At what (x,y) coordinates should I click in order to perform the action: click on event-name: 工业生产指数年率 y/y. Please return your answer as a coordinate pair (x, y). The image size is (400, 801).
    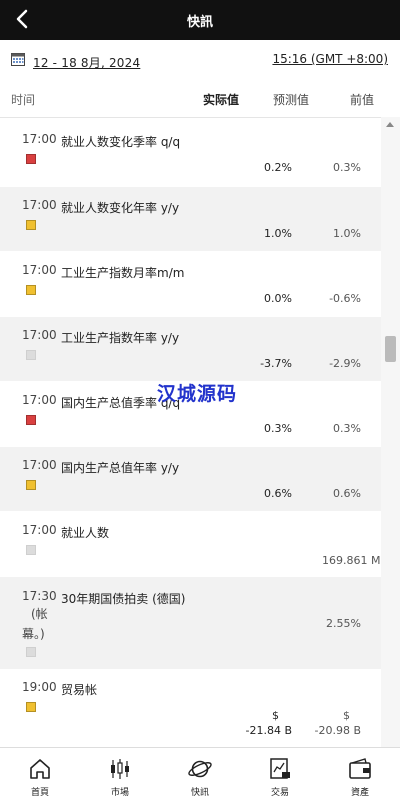
    Looking at the image, I should click on (120, 338).